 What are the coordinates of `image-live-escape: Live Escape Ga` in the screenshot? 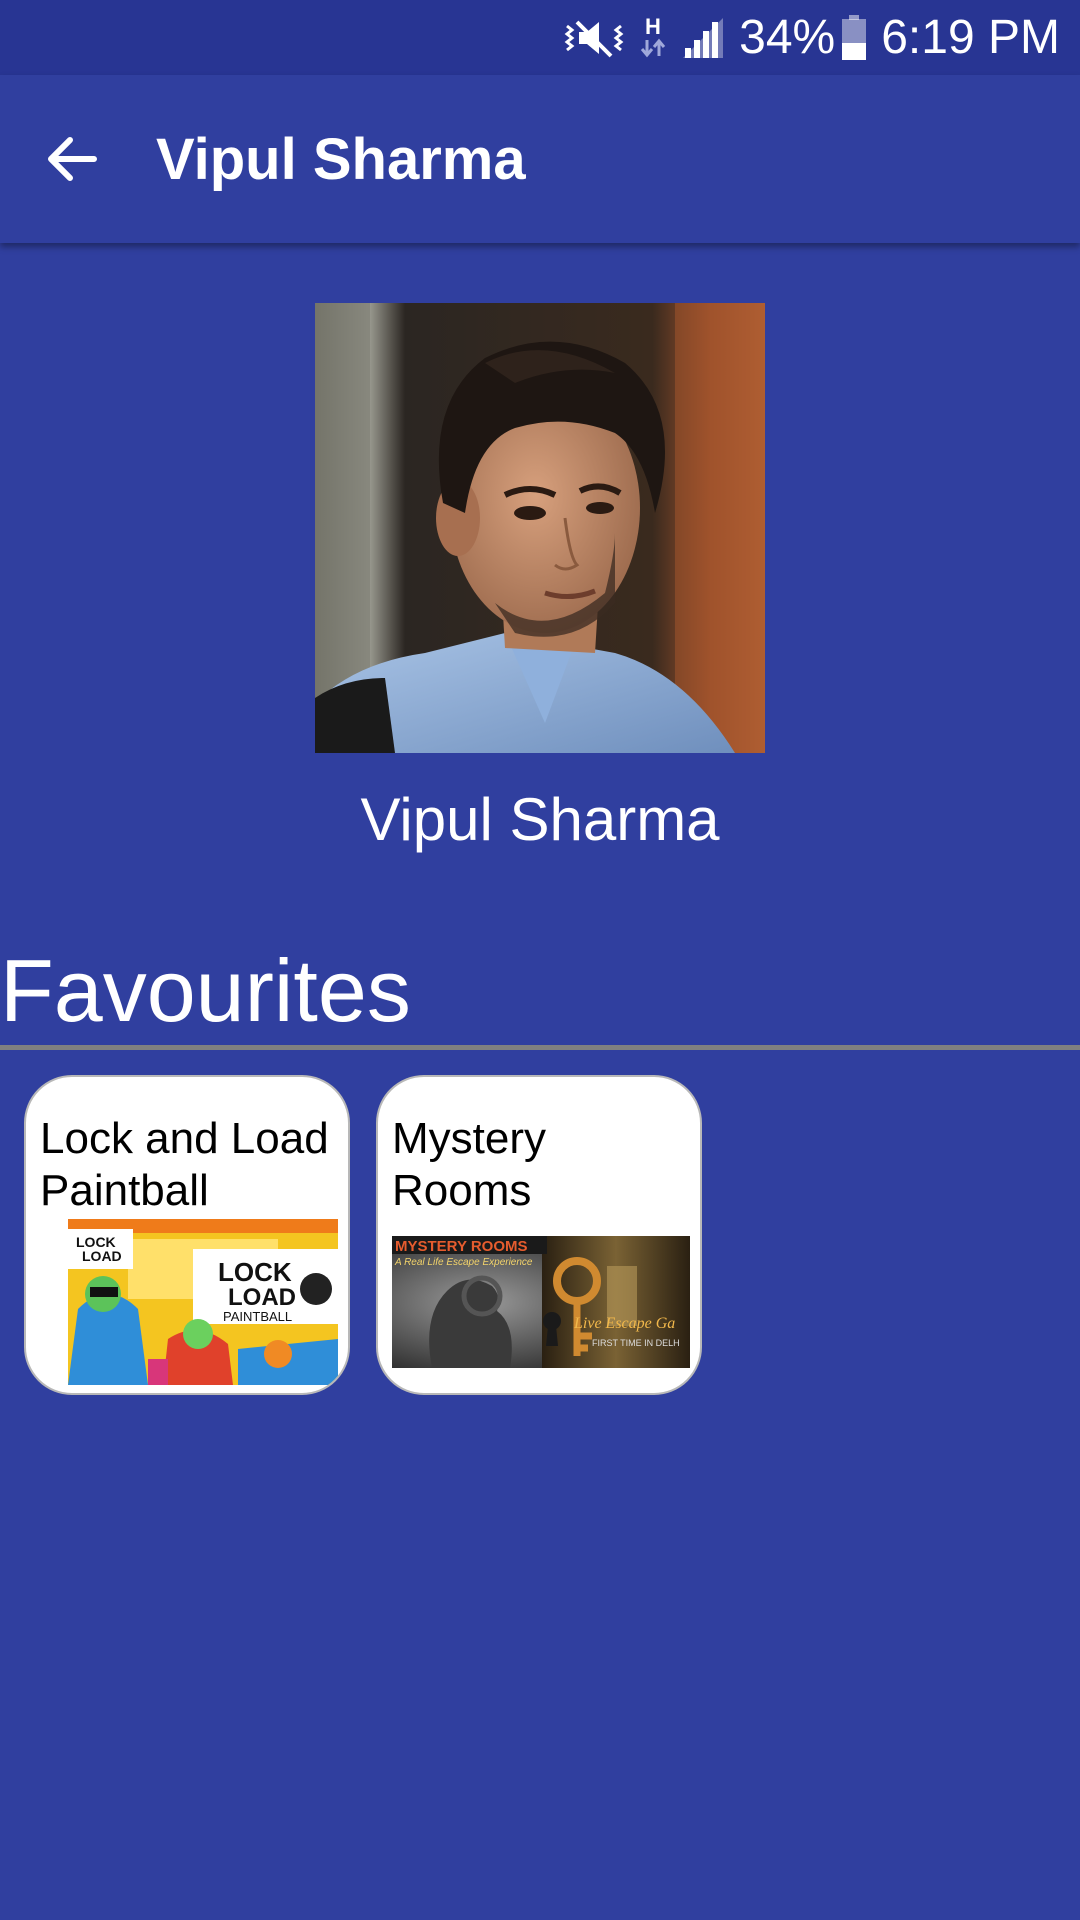 It's located at (624, 1323).